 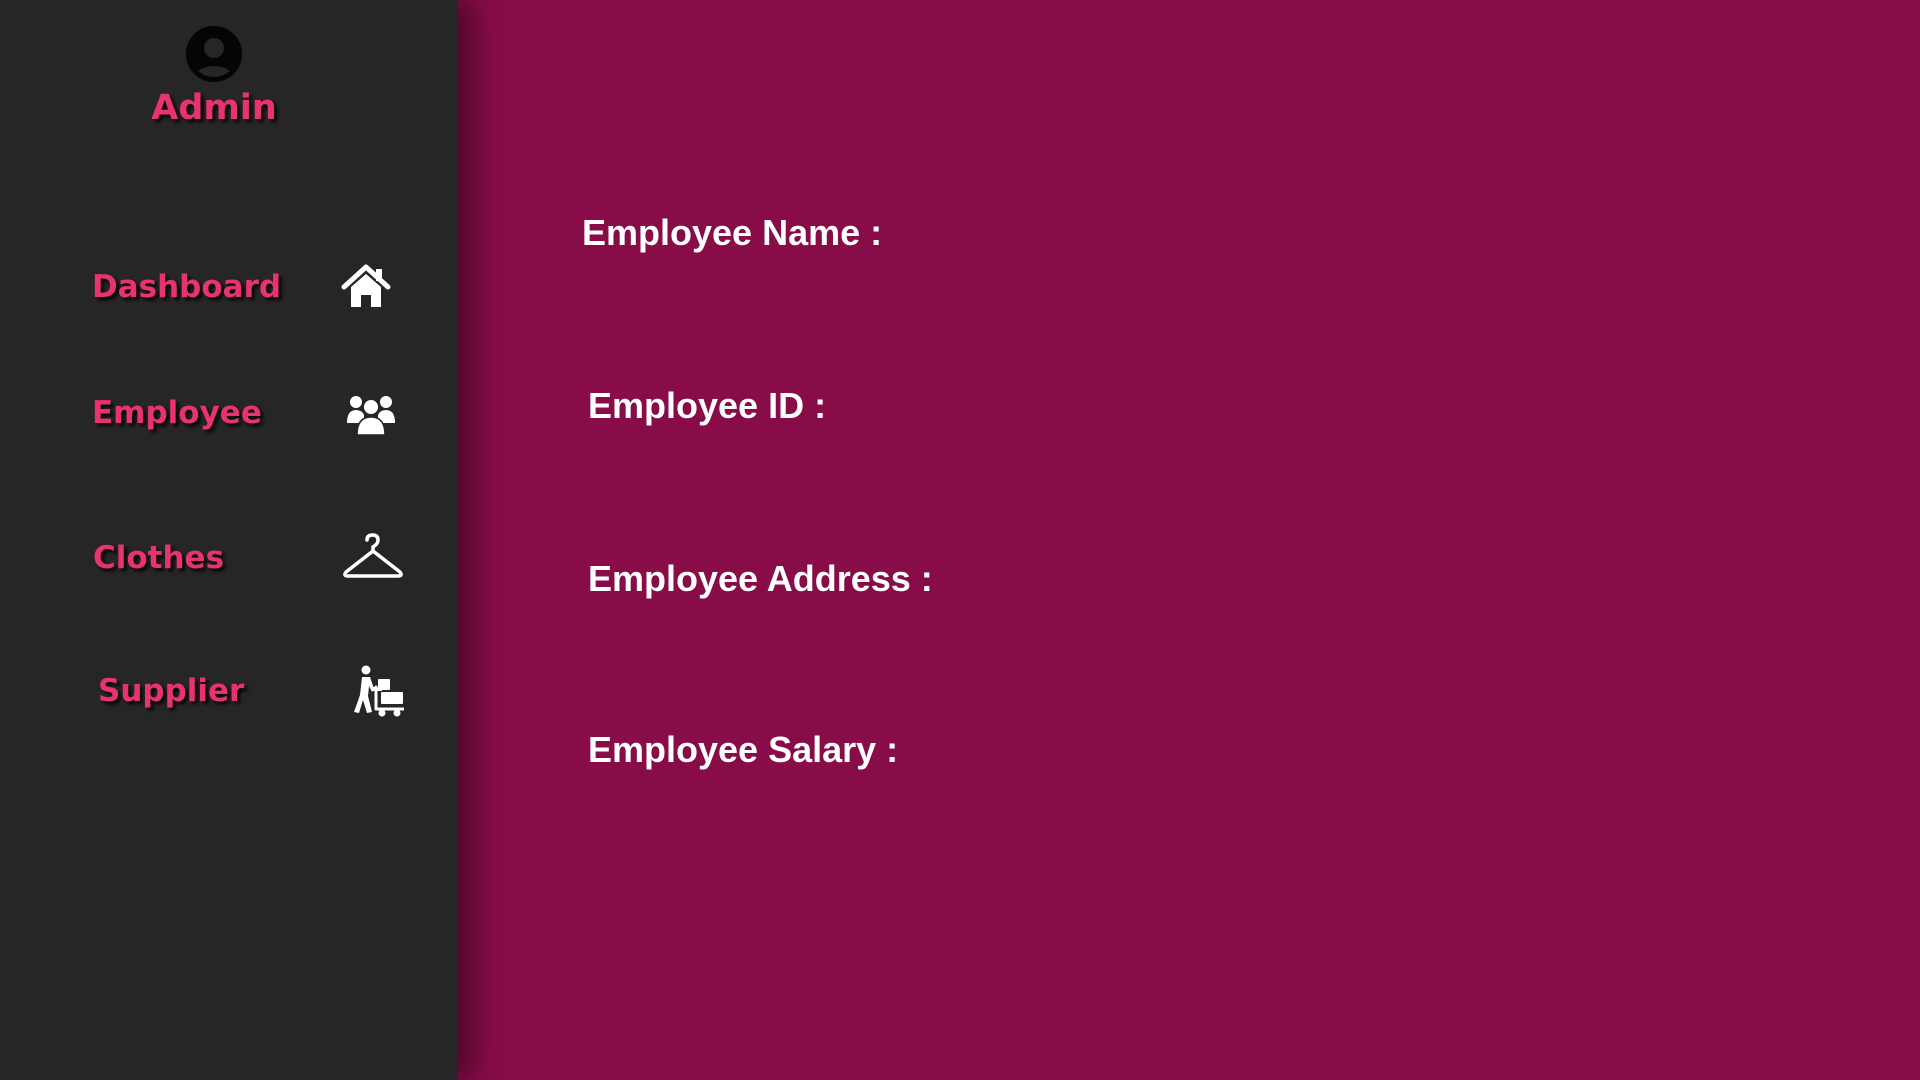 What do you see at coordinates (214, 54) in the screenshot?
I see `user-avatar-icon` at bounding box center [214, 54].